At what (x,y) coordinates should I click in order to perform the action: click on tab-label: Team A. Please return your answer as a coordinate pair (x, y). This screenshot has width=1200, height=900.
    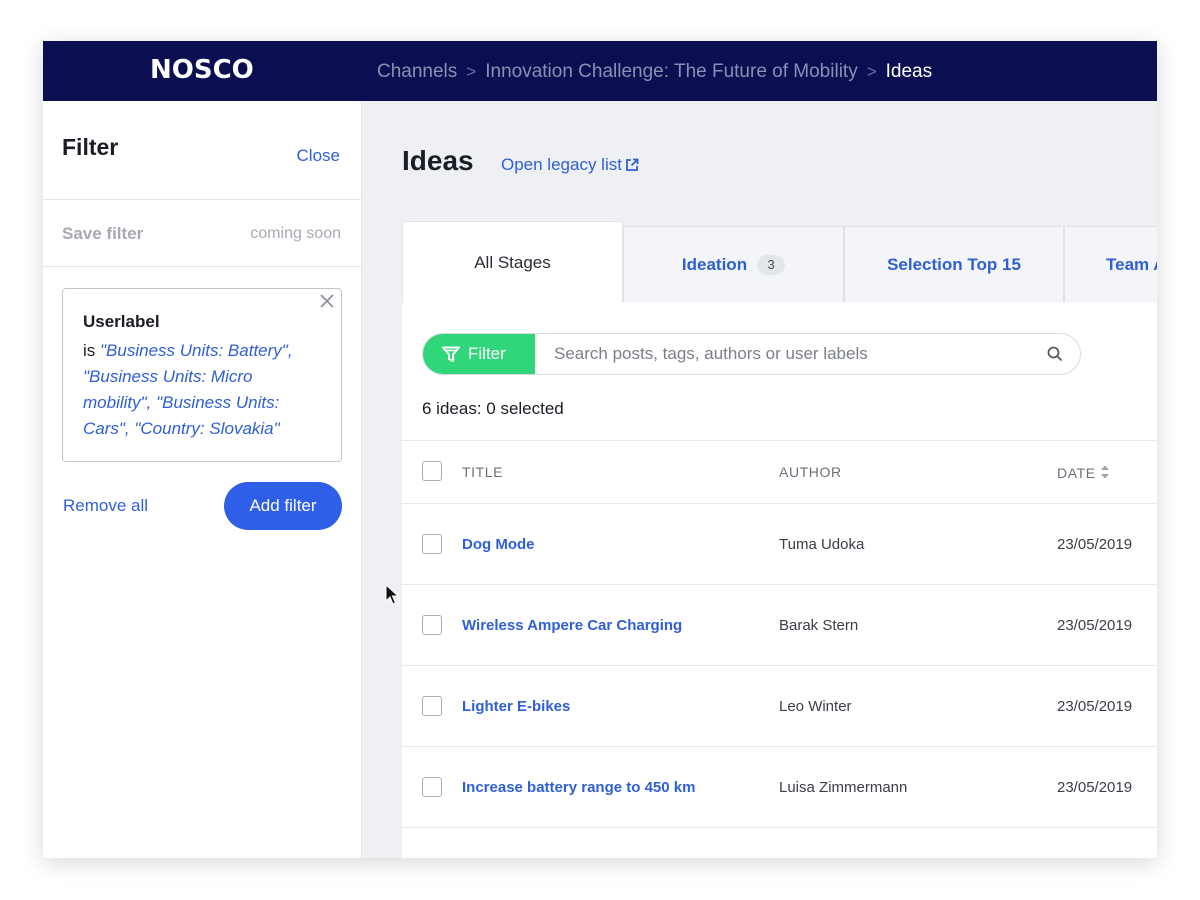
    Looking at the image, I should click on (1131, 264).